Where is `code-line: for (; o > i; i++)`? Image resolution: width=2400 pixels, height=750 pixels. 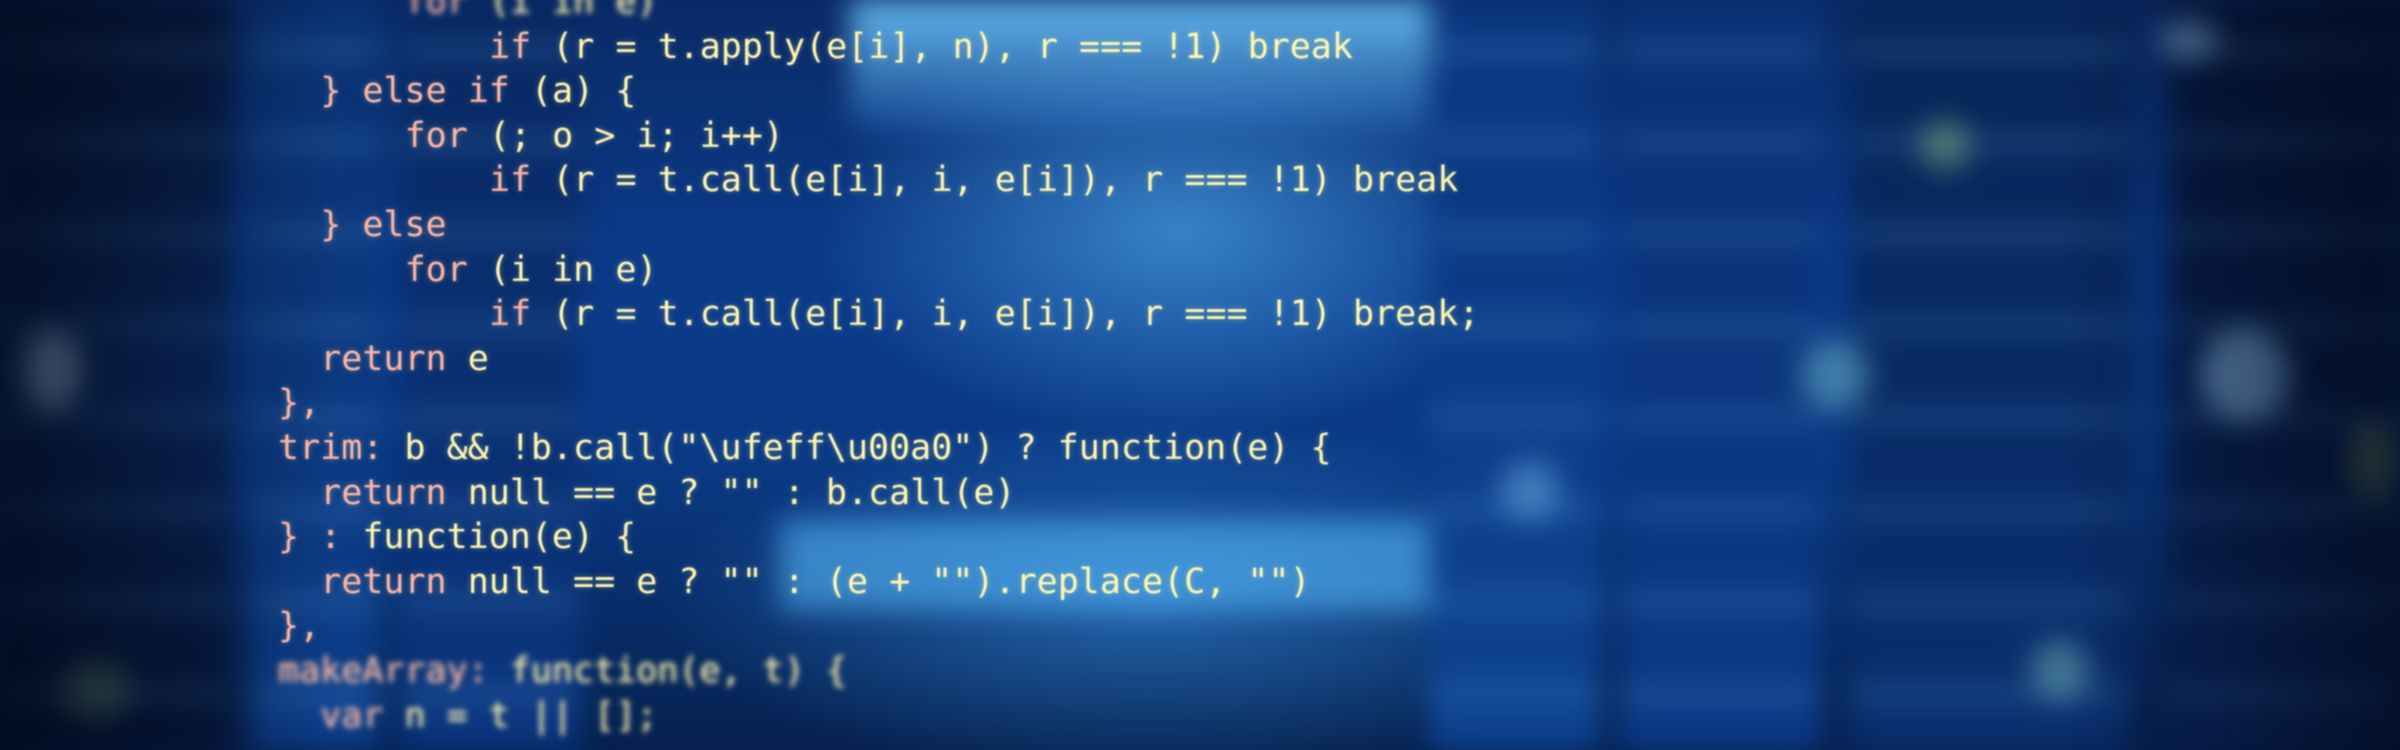 code-line: for (; o > i; i++) is located at coordinates (739, 136).